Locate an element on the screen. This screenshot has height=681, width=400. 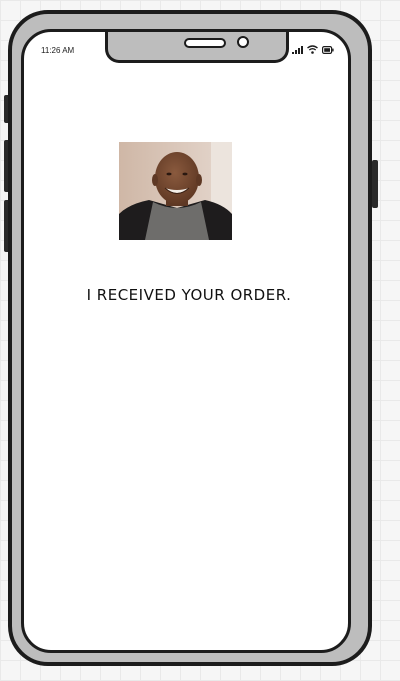
front-camera-icon is located at coordinates (243, 42).